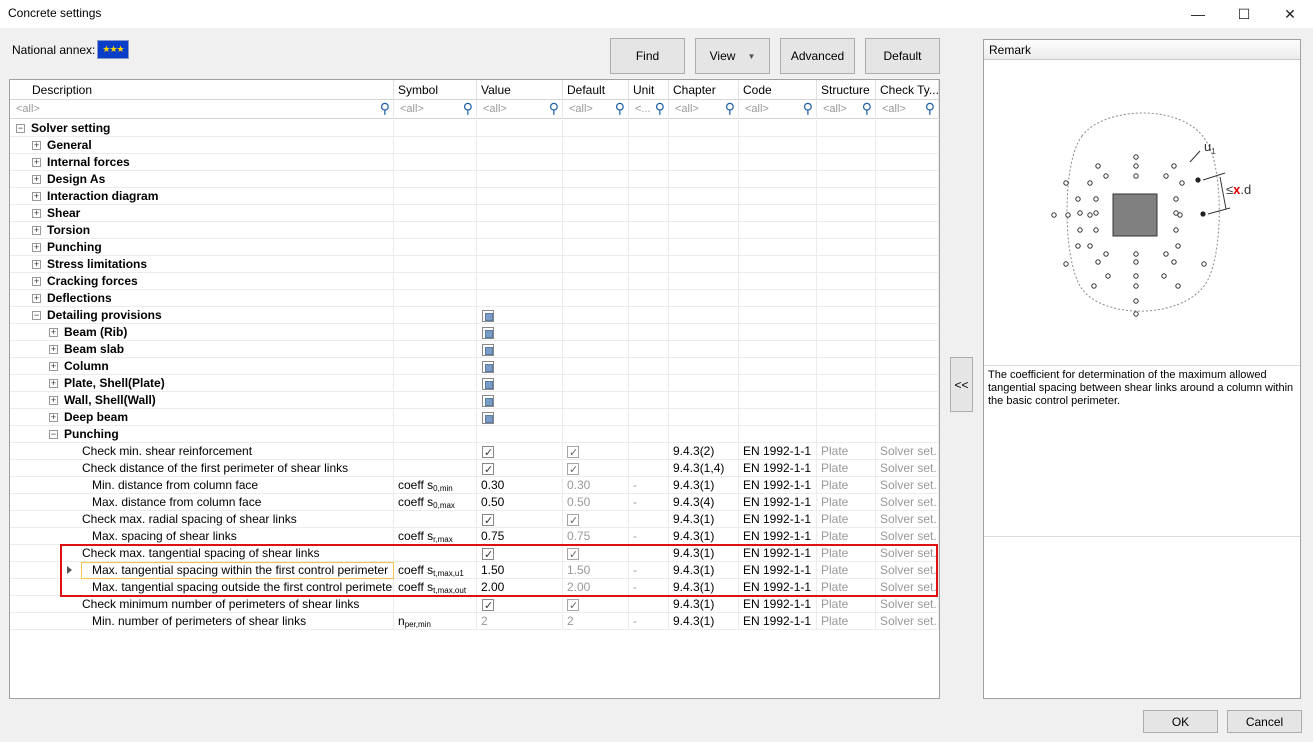 The height and width of the screenshot is (742, 1313). Describe the element at coordinates (961, 384) in the screenshot. I see `collapse-panel-button: <<` at that location.